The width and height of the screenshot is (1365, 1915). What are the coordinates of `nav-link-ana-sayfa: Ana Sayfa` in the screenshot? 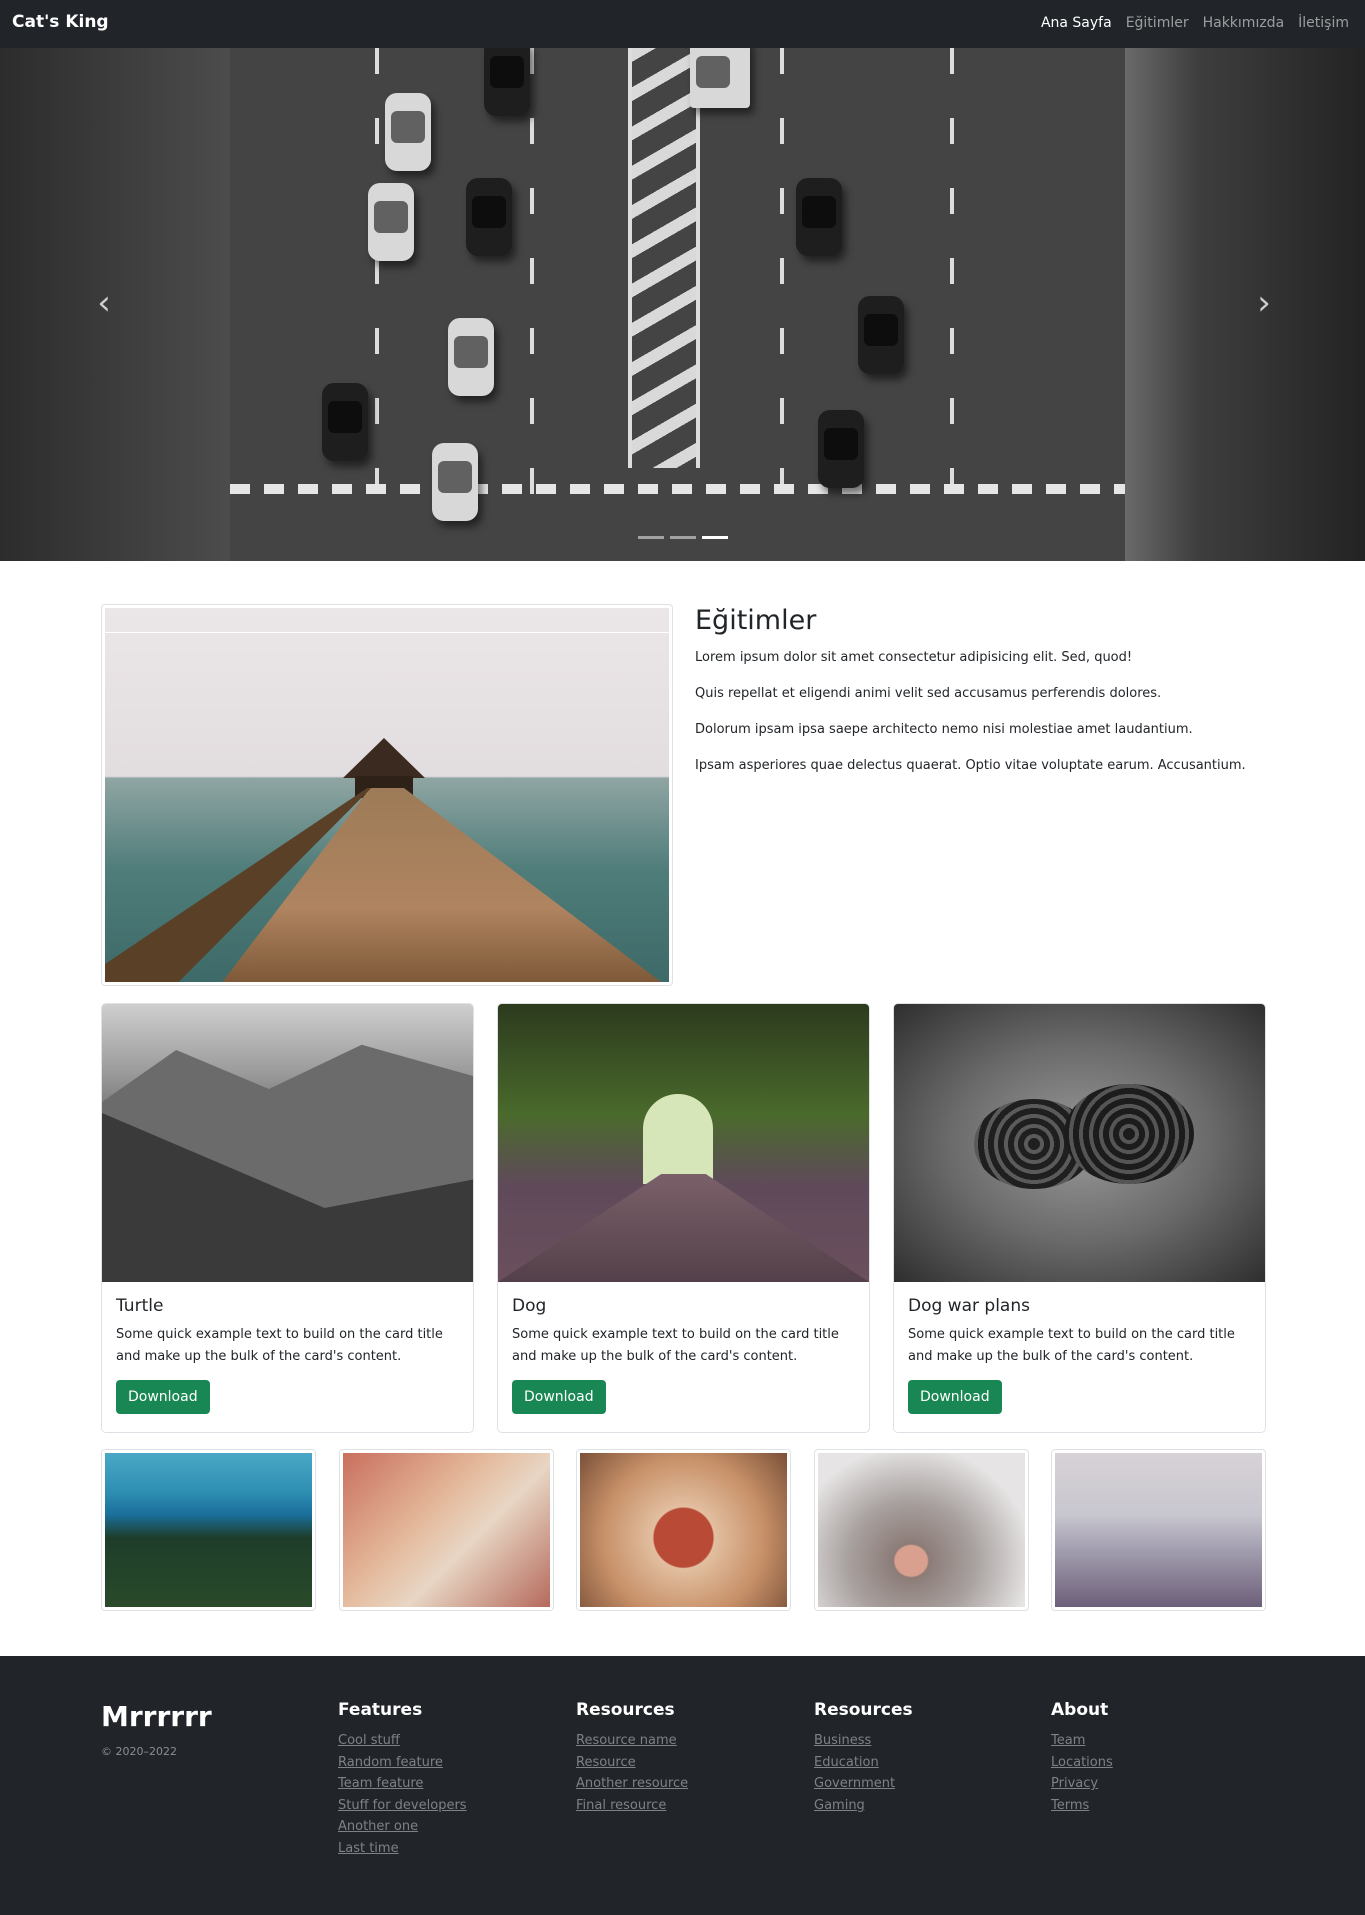 It's located at (1076, 23).